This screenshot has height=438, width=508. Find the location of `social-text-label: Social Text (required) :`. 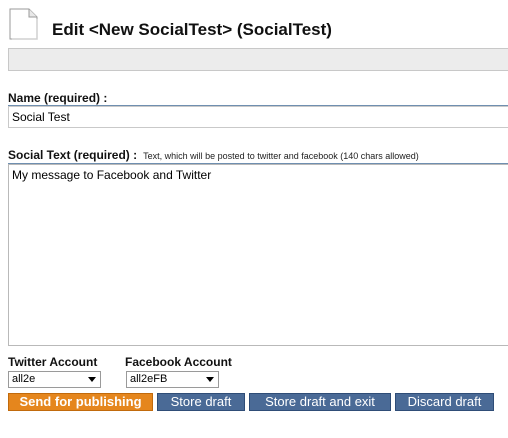

social-text-label: Social Text (required) : is located at coordinates (73, 155).